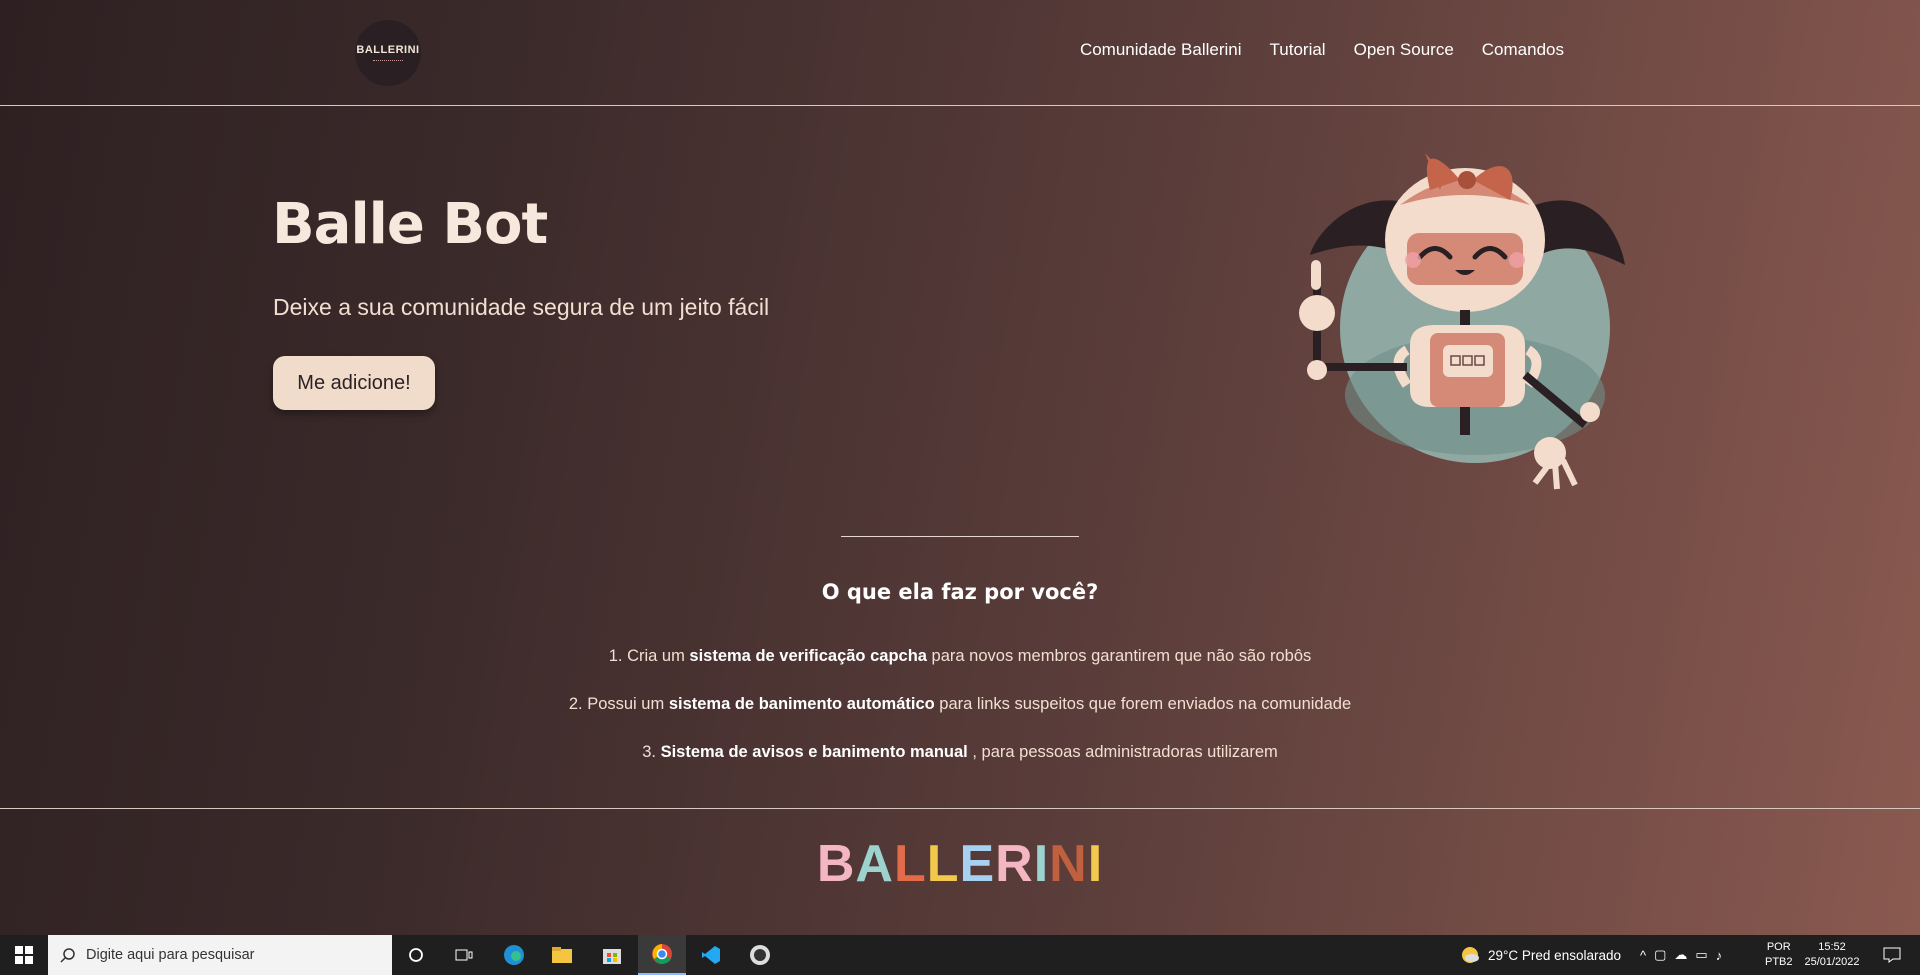  What do you see at coordinates (1317, 313) in the screenshot?
I see `robot-left-hand` at bounding box center [1317, 313].